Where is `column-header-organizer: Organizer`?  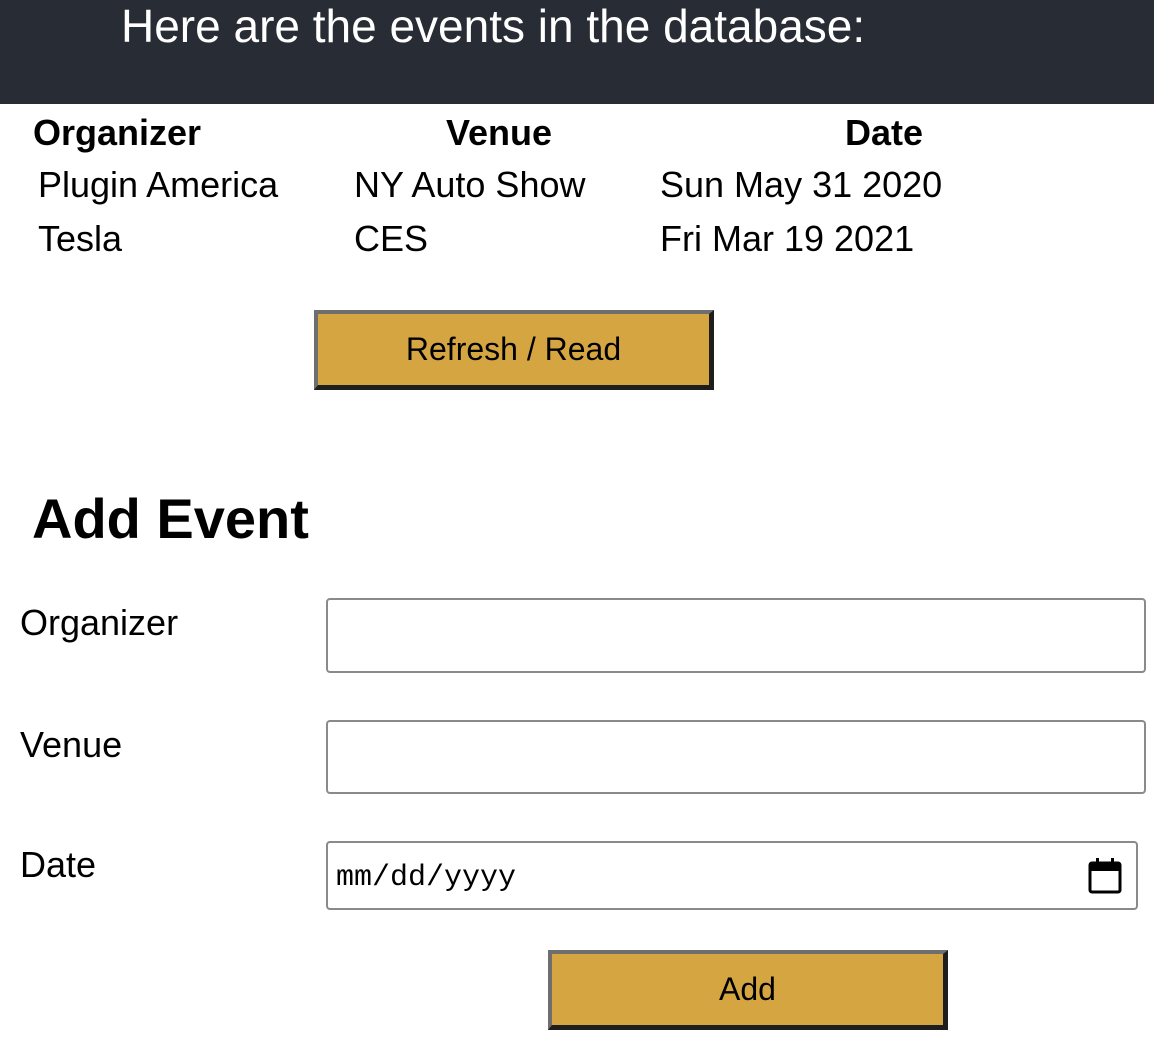 column-header-organizer: Organizer is located at coordinates (117, 132).